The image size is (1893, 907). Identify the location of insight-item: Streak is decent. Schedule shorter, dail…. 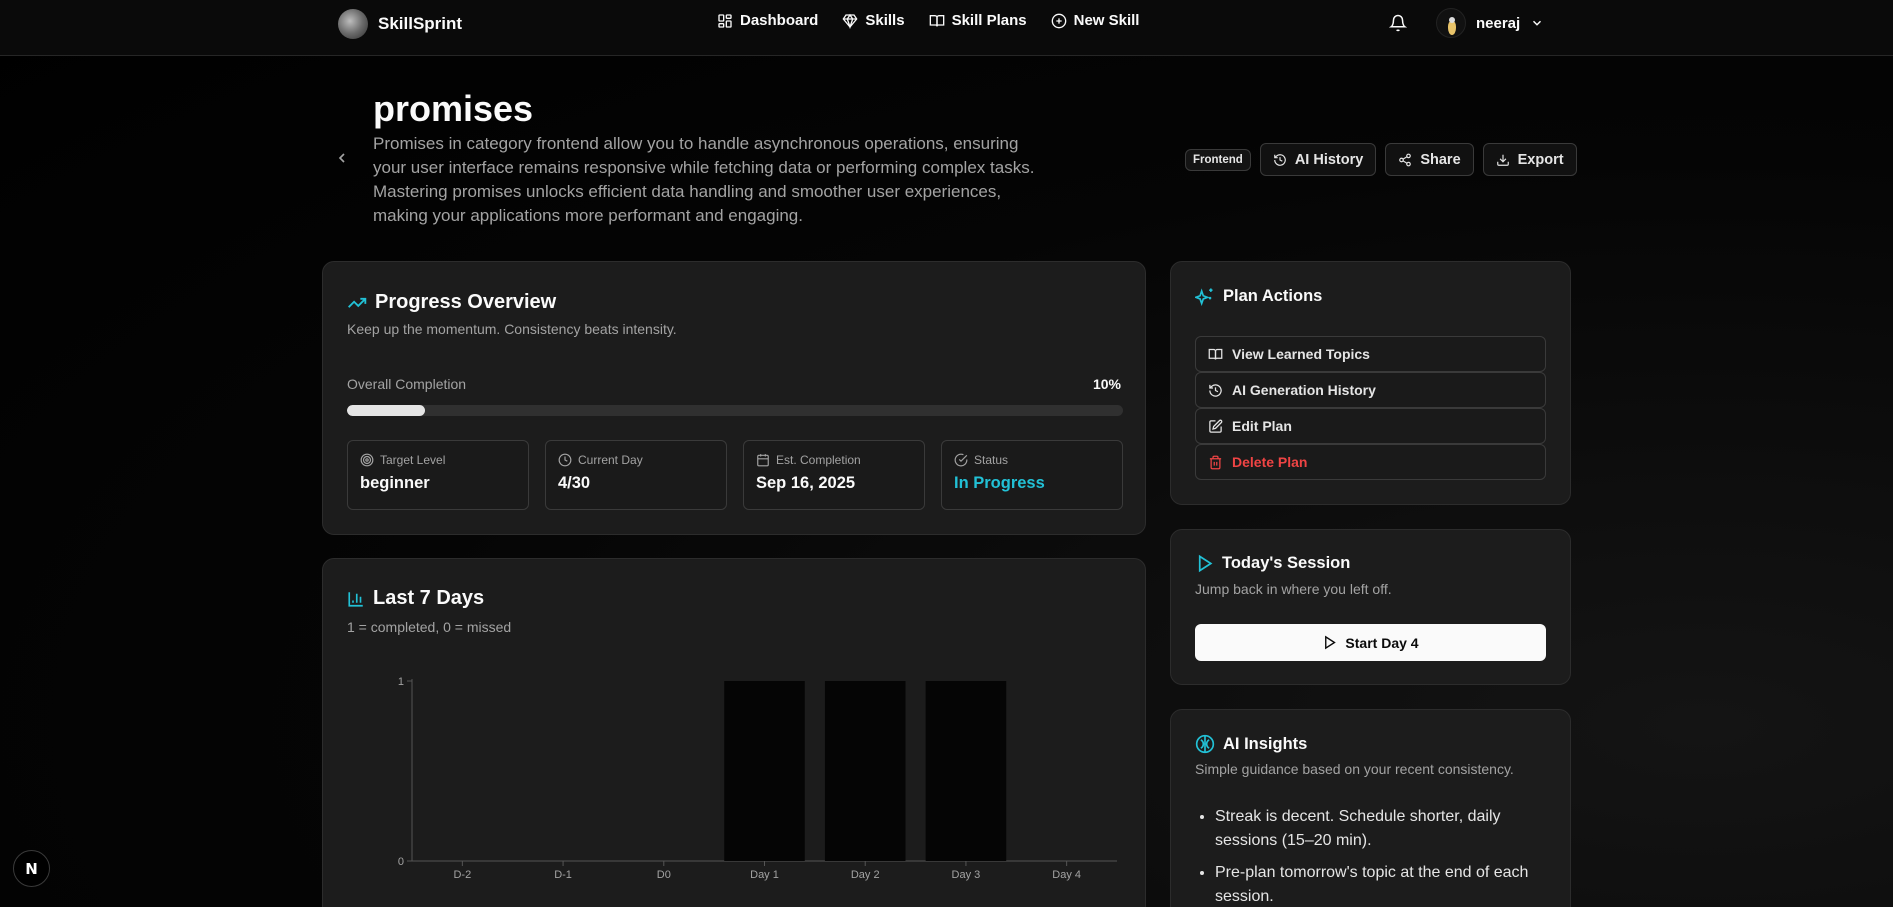
(1375, 829).